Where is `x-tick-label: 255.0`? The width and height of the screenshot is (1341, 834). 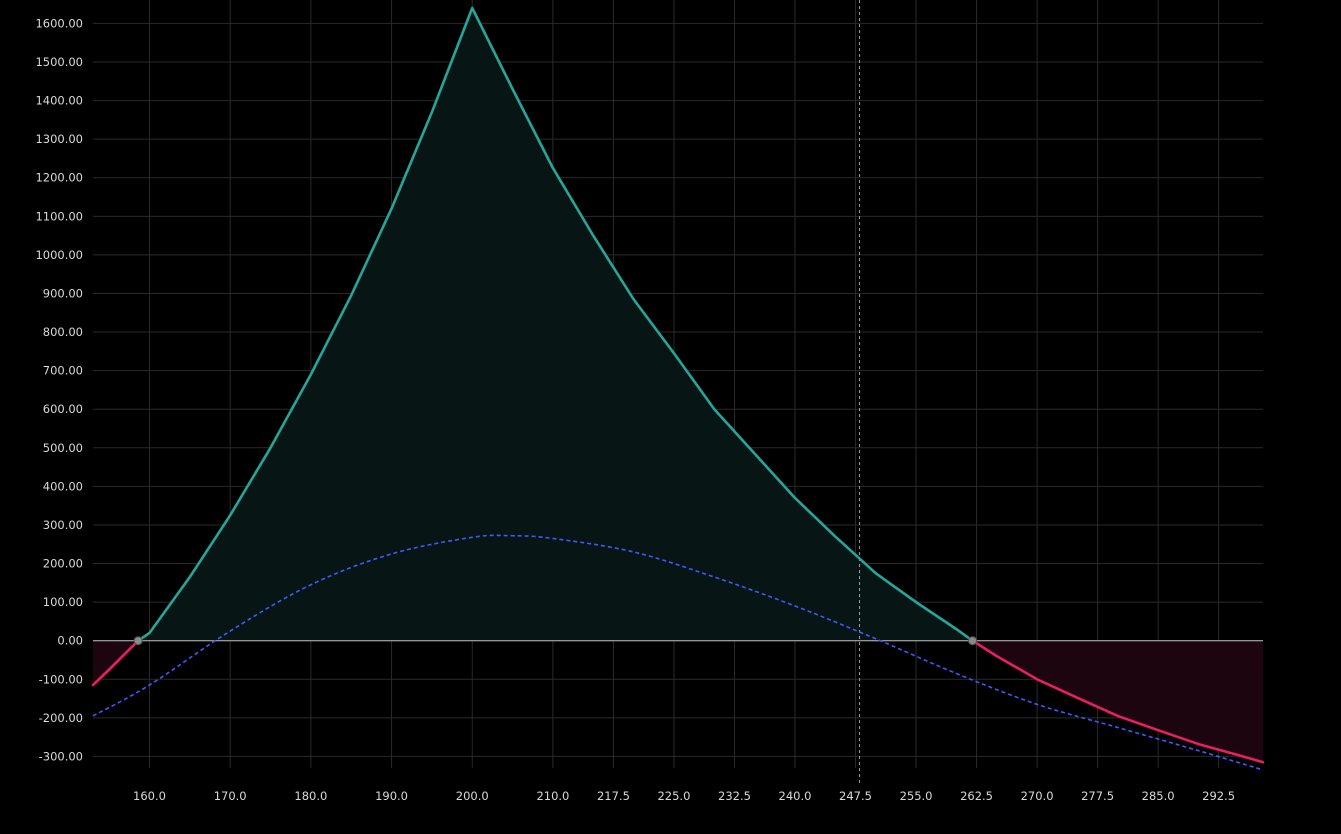
x-tick-label: 255.0 is located at coordinates (916, 796).